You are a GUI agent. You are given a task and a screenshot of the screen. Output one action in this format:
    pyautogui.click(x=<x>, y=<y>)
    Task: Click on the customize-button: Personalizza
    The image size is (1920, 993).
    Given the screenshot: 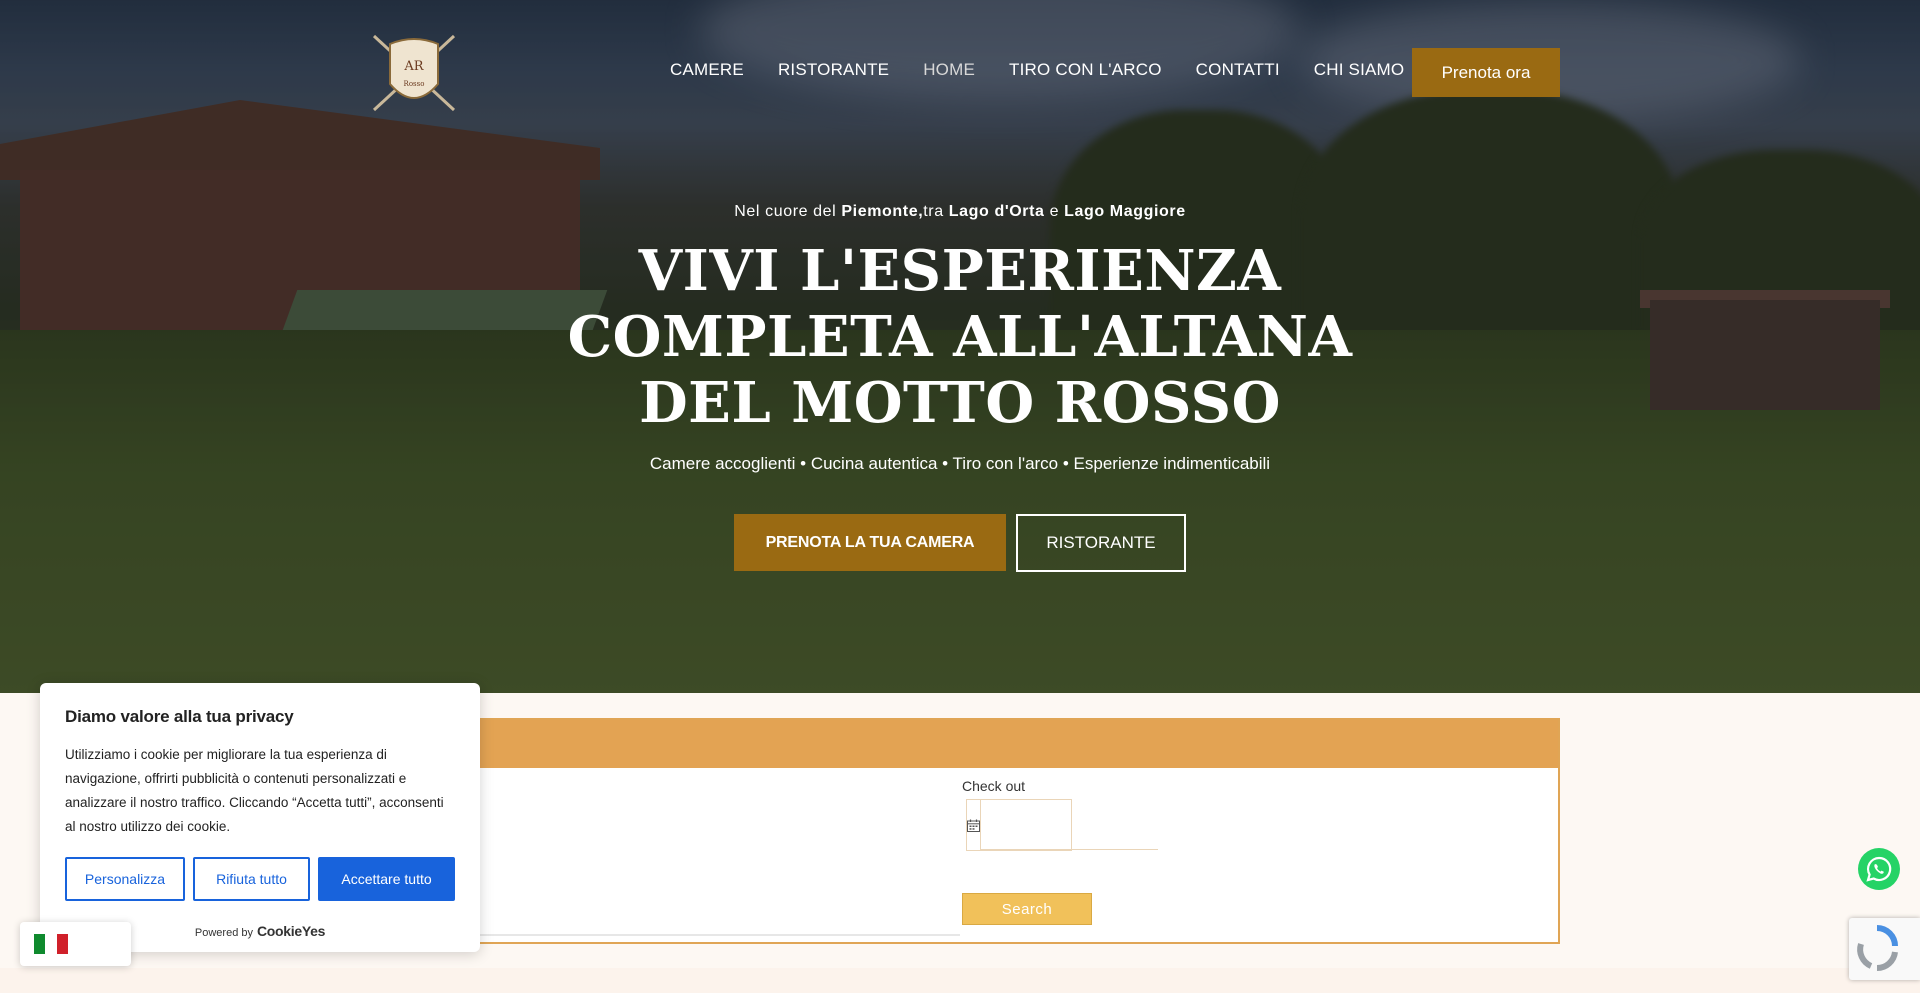 What is the action you would take?
    pyautogui.click(x=125, y=879)
    